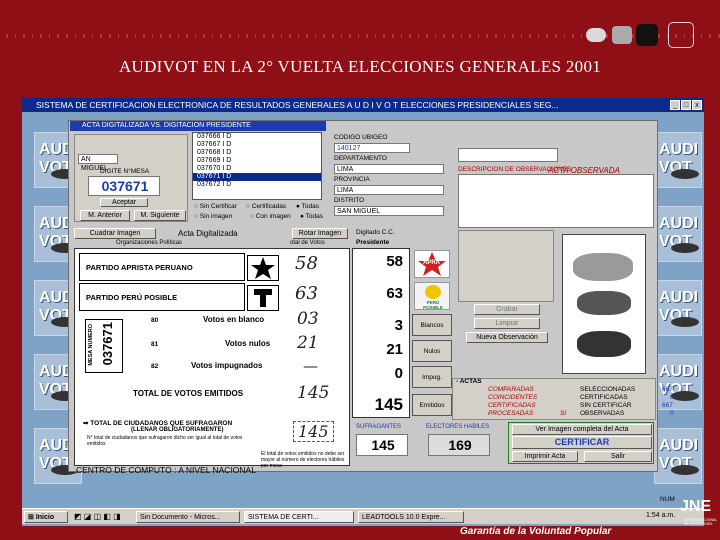 The width and height of the screenshot is (720, 540). I want to click on exit-button: Salir, so click(618, 456).